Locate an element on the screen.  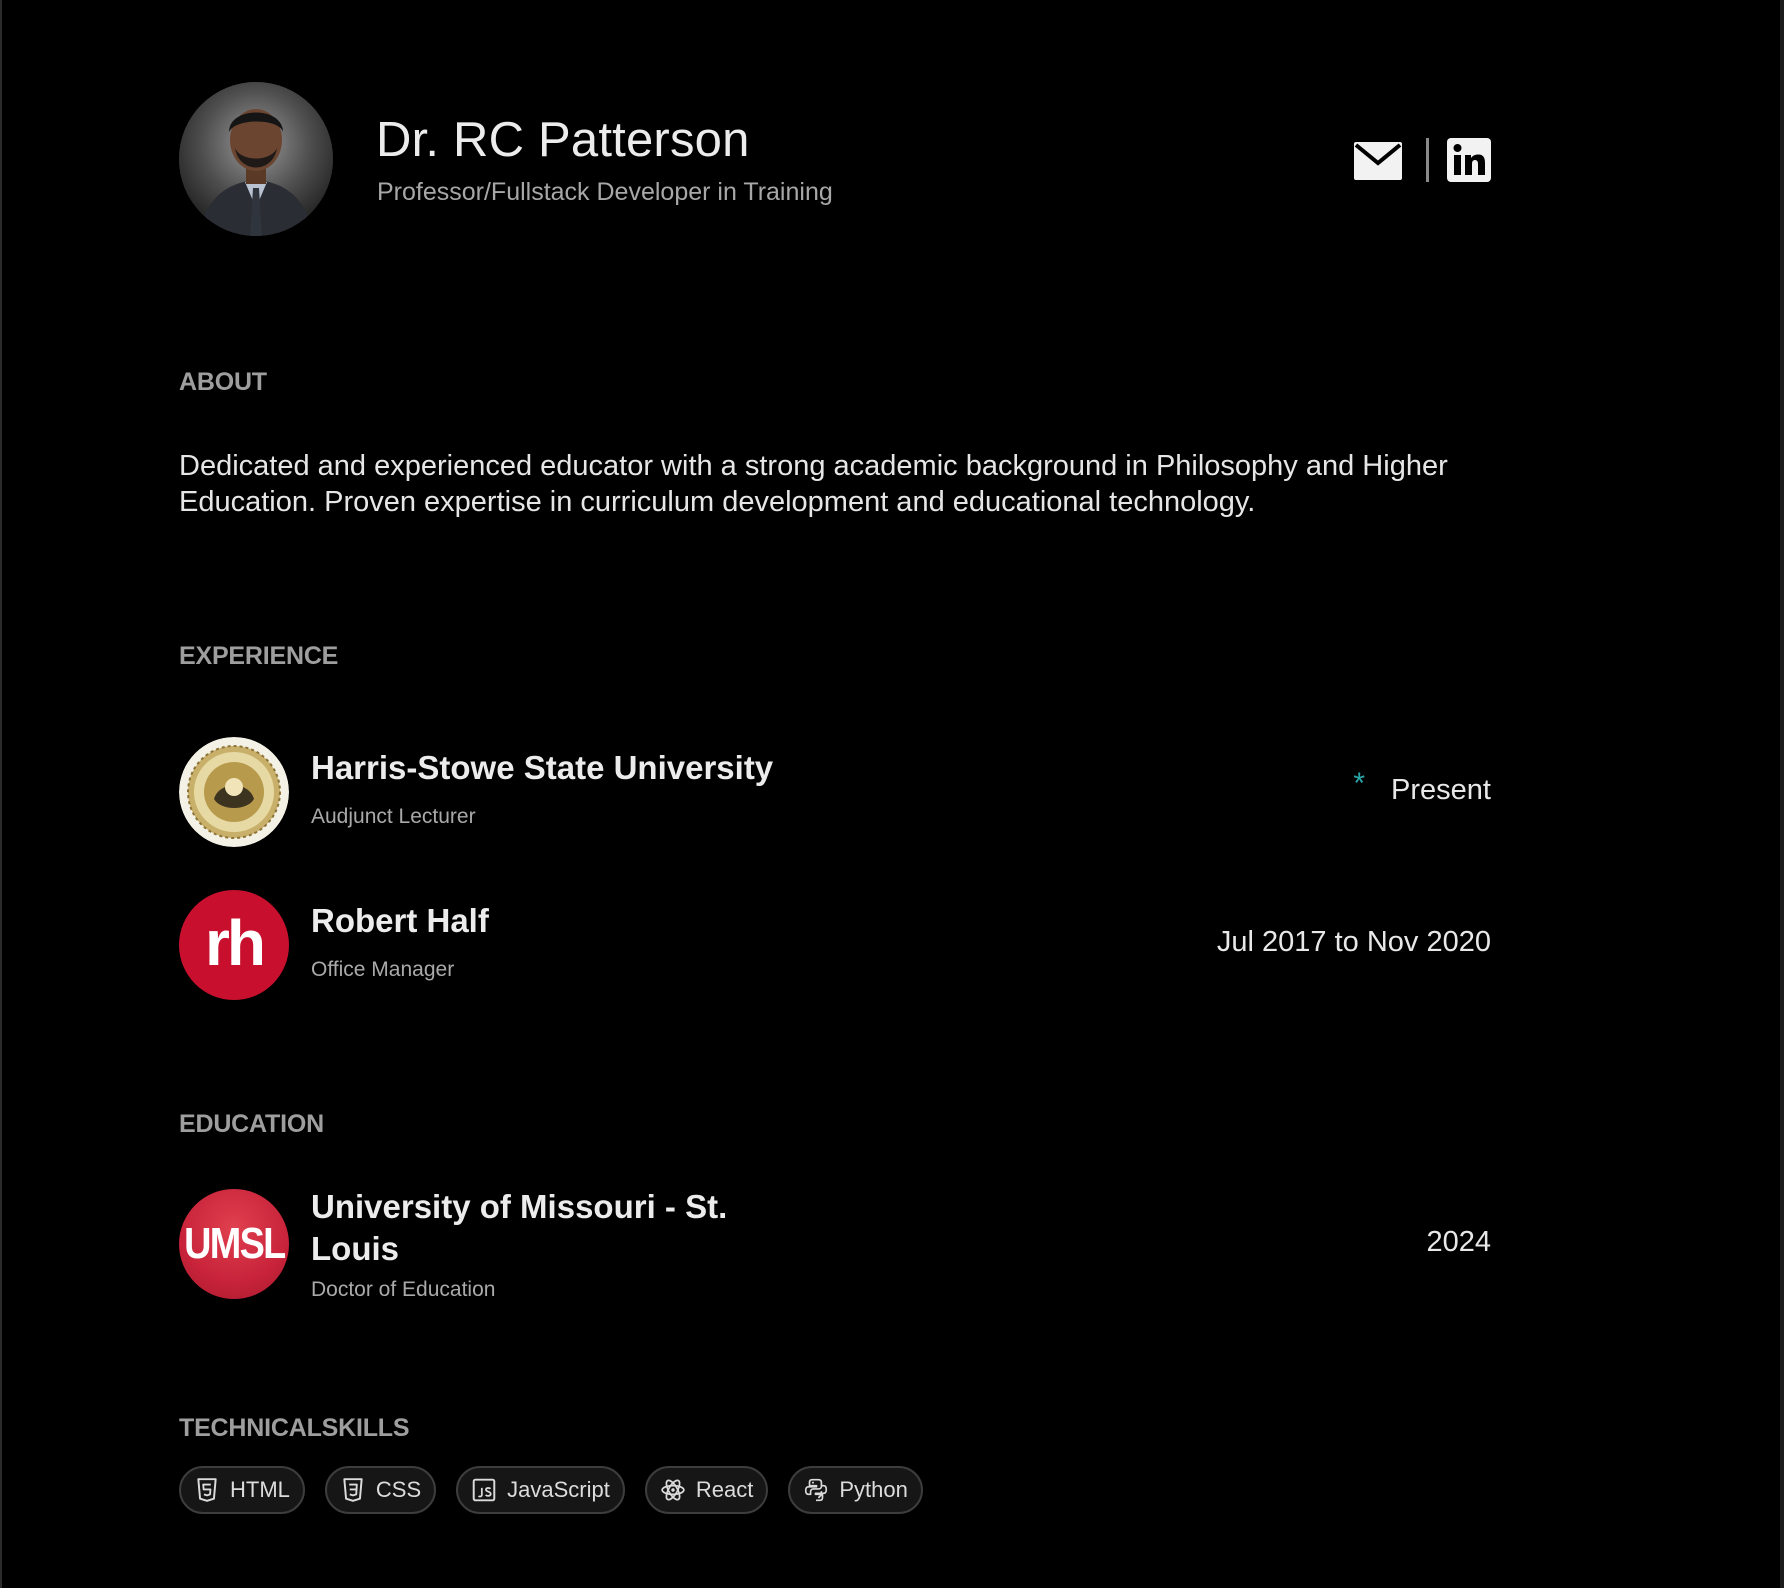
avatar is located at coordinates (256, 159).